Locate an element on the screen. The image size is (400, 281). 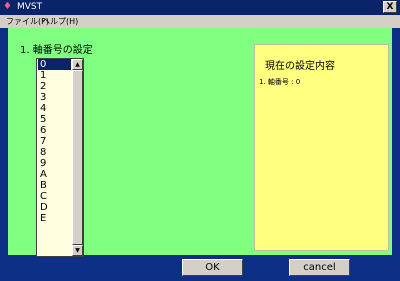
axis-number-listbox: 0123456789ABCDE ▲ ▼ is located at coordinates (60, 157).